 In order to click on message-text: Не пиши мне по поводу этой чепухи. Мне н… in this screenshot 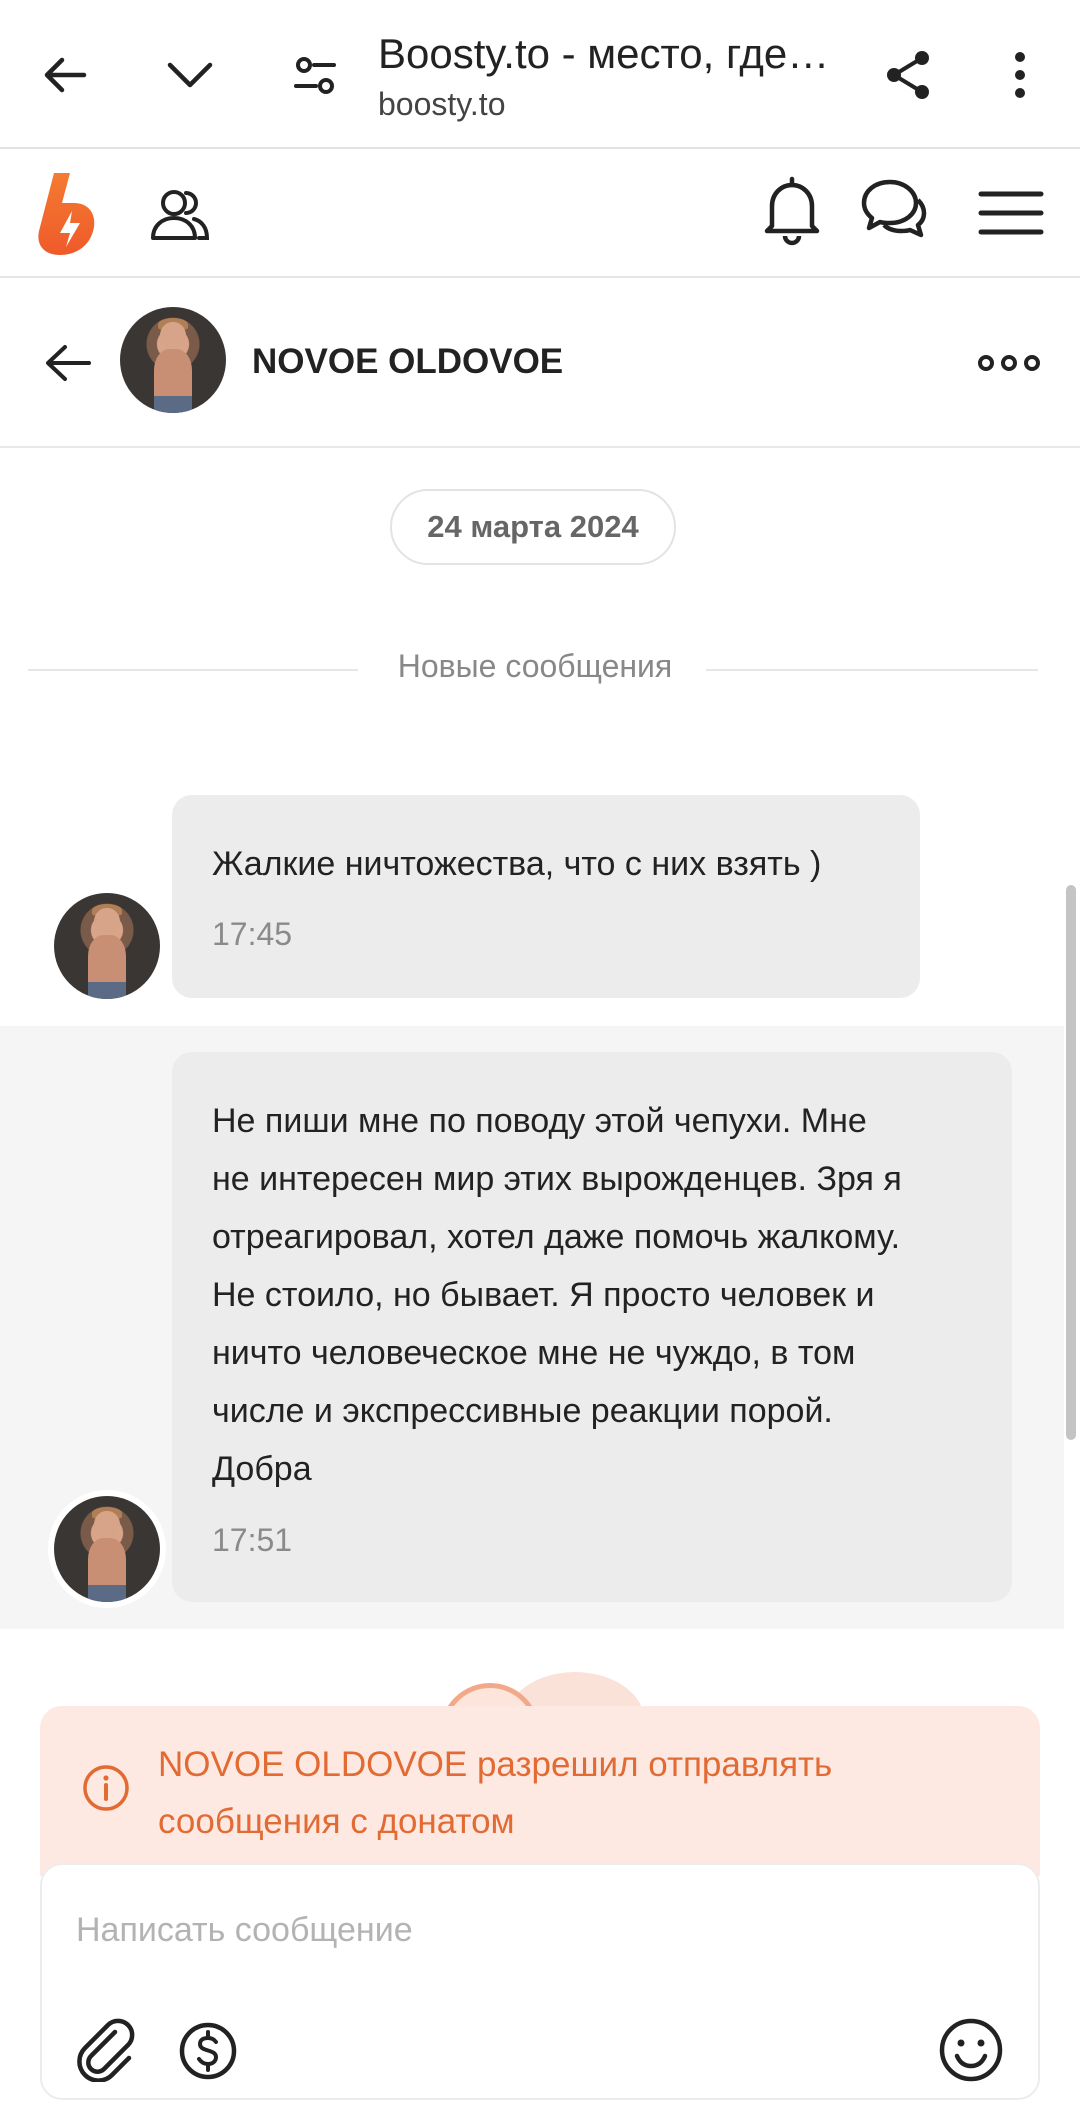, I will do `click(557, 1295)`.